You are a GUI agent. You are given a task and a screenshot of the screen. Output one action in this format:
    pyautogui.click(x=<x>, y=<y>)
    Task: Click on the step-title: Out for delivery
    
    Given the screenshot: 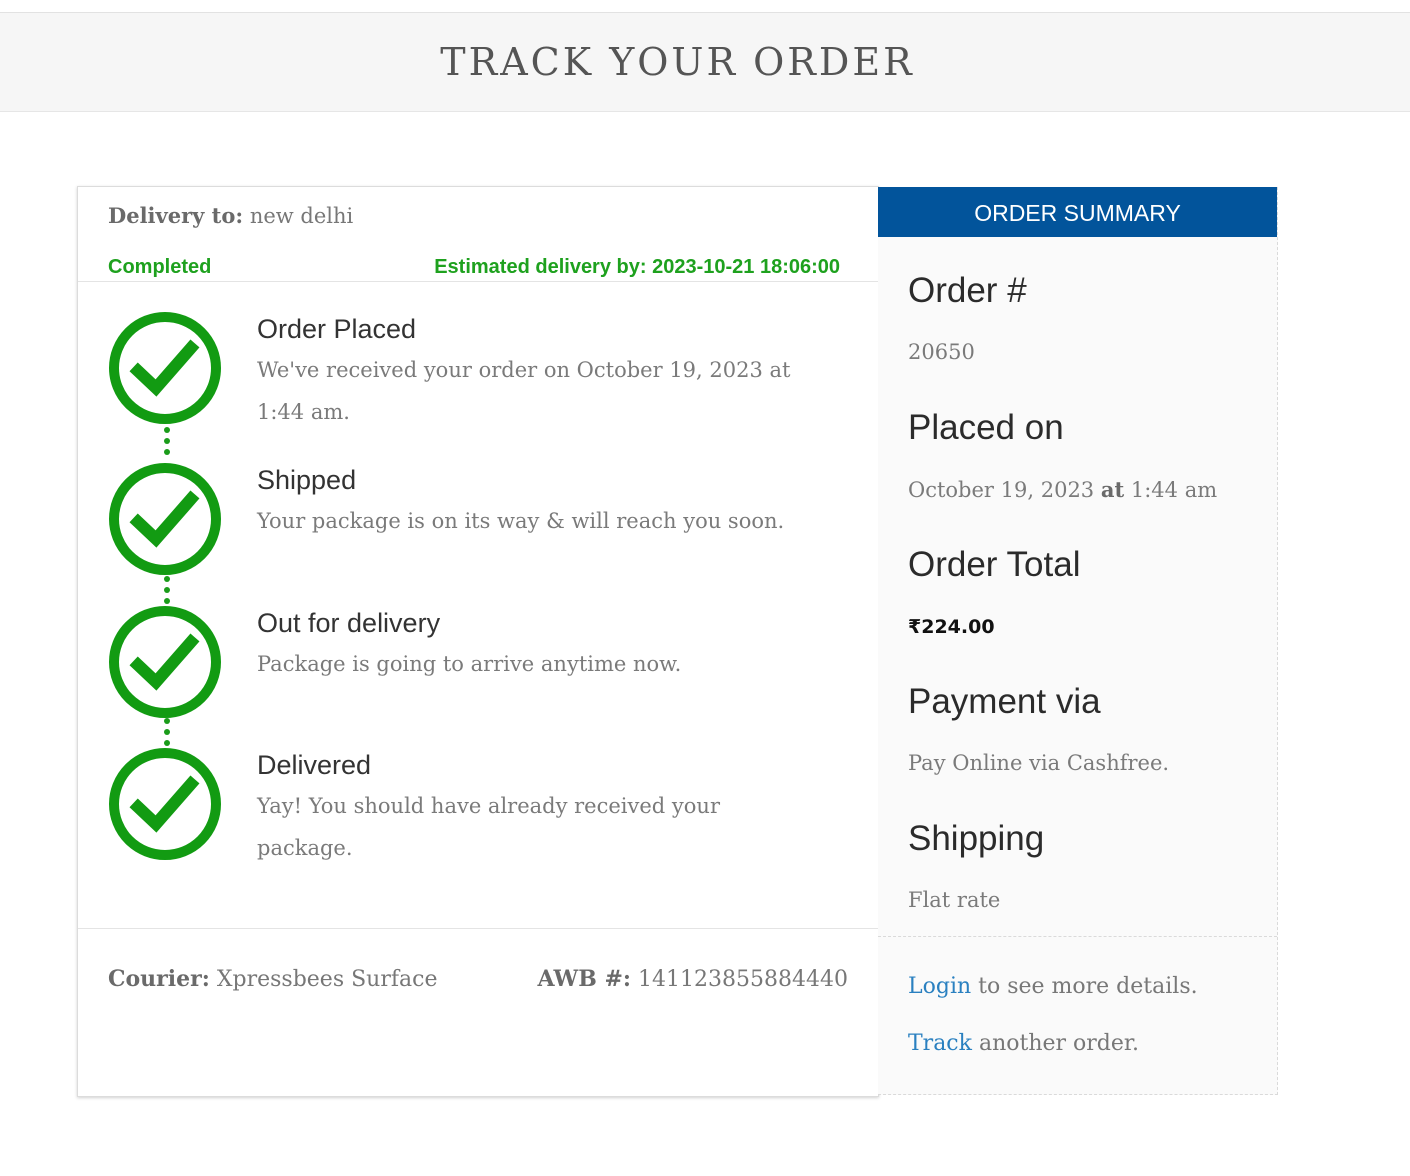 What is the action you would take?
    pyautogui.click(x=349, y=623)
    